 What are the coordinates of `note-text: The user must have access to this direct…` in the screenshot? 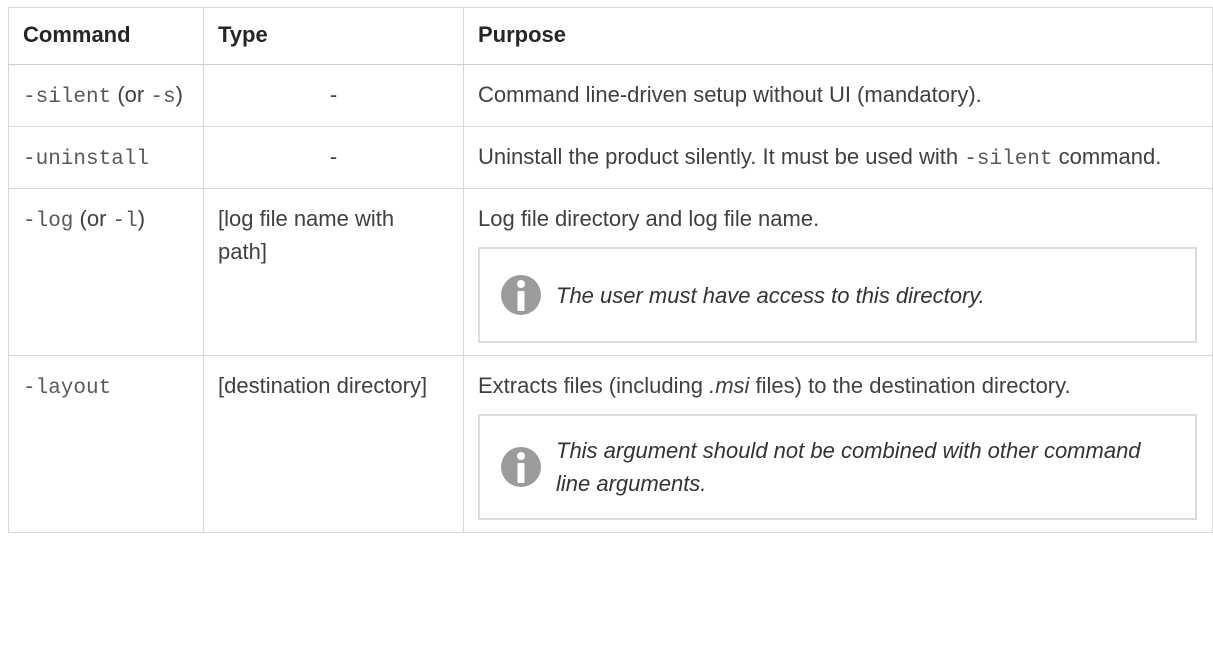 It's located at (770, 295).